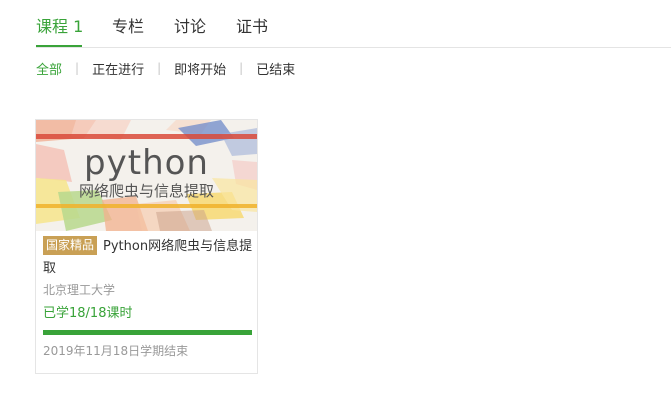 This screenshot has height=412, width=671. Describe the element at coordinates (200, 68) in the screenshot. I see `filter-upcoming: 即将开始` at that location.